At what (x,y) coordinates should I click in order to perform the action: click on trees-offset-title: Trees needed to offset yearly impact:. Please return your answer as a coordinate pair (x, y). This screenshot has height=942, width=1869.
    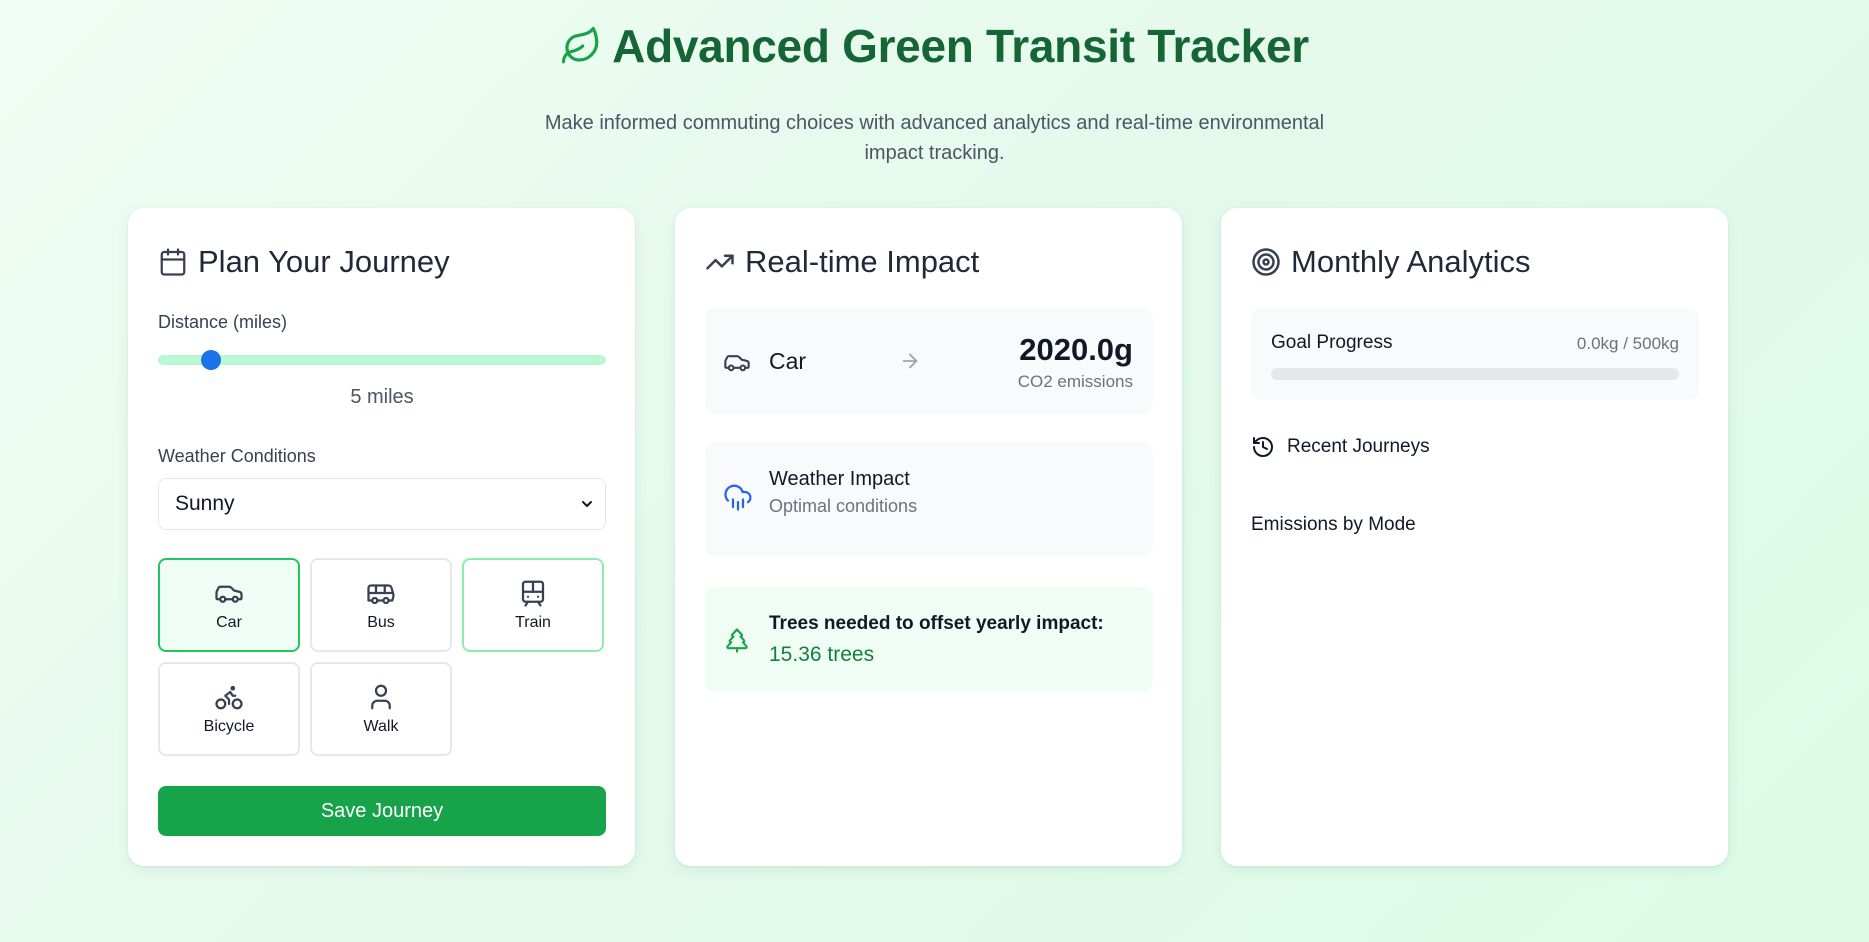
    Looking at the image, I should click on (936, 623).